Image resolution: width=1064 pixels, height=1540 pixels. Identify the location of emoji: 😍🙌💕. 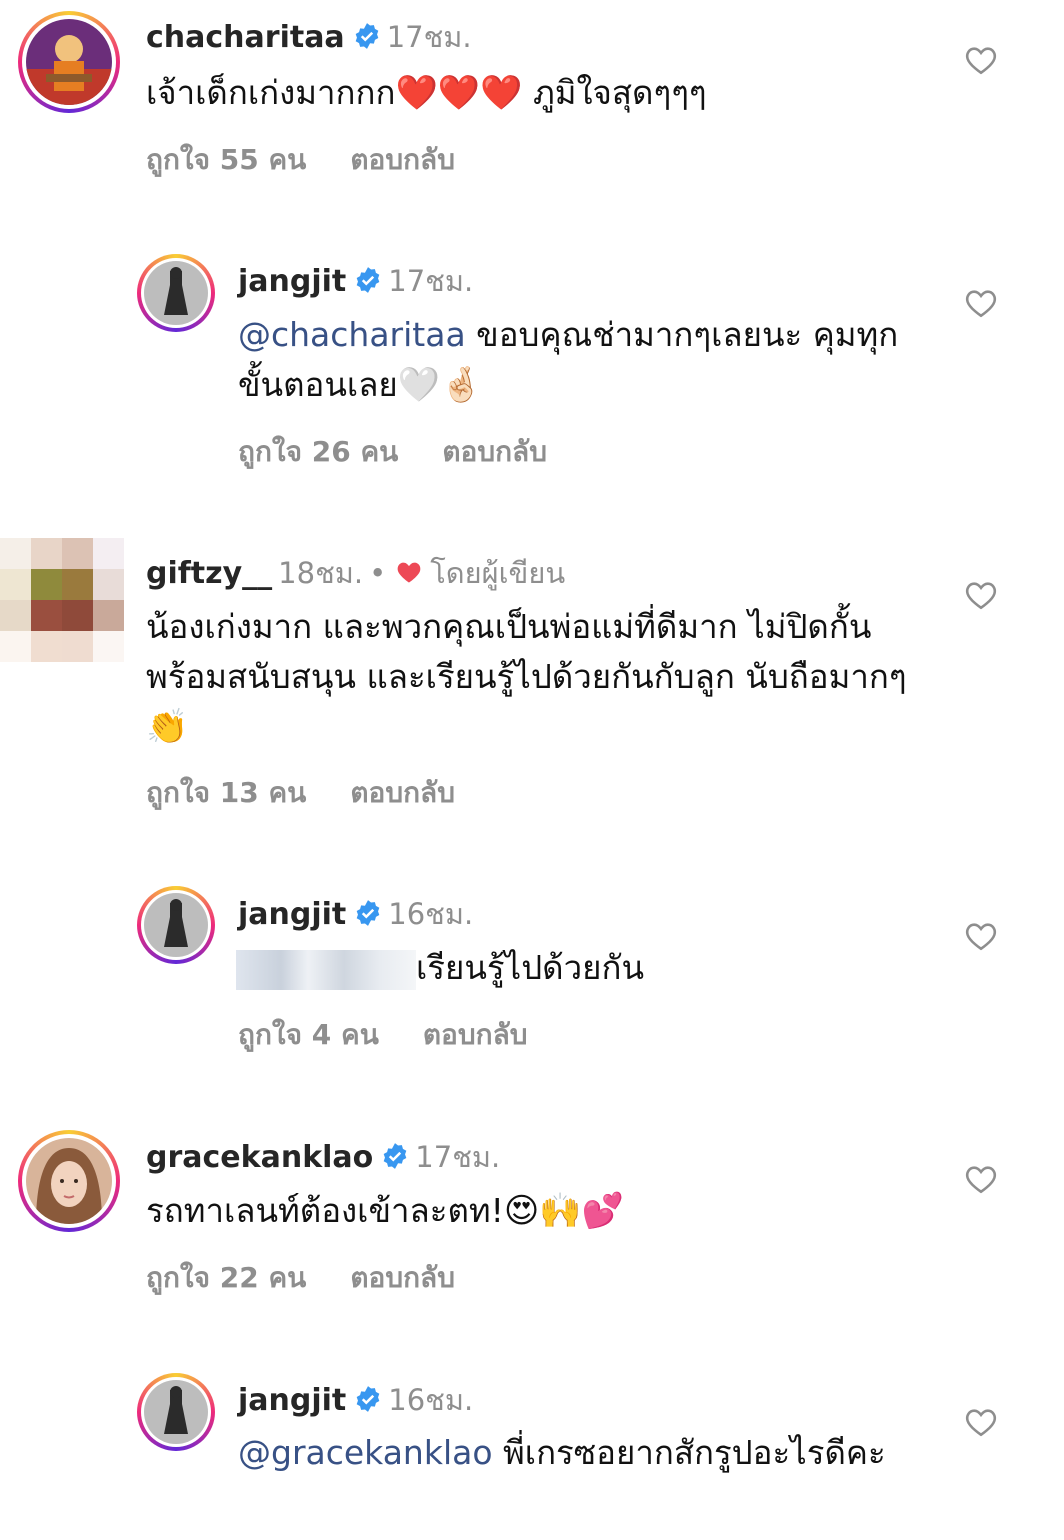
(564, 1211).